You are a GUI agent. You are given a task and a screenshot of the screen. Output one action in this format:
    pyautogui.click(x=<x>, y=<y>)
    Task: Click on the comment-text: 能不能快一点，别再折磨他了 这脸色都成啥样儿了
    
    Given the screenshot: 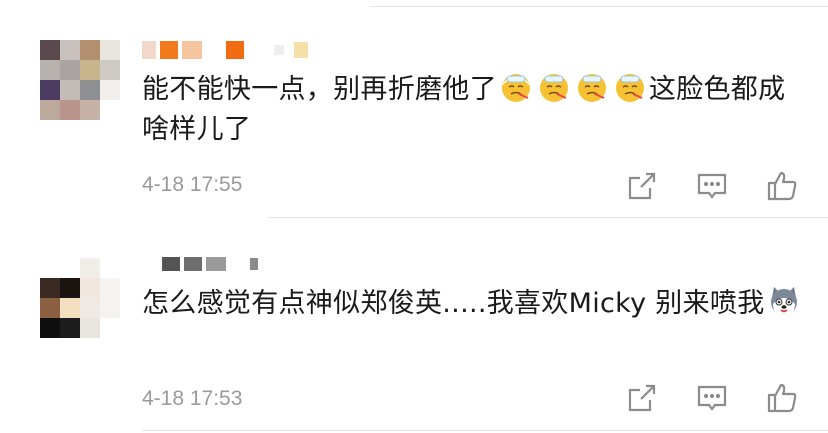 What is the action you would take?
    pyautogui.click(x=475, y=110)
    